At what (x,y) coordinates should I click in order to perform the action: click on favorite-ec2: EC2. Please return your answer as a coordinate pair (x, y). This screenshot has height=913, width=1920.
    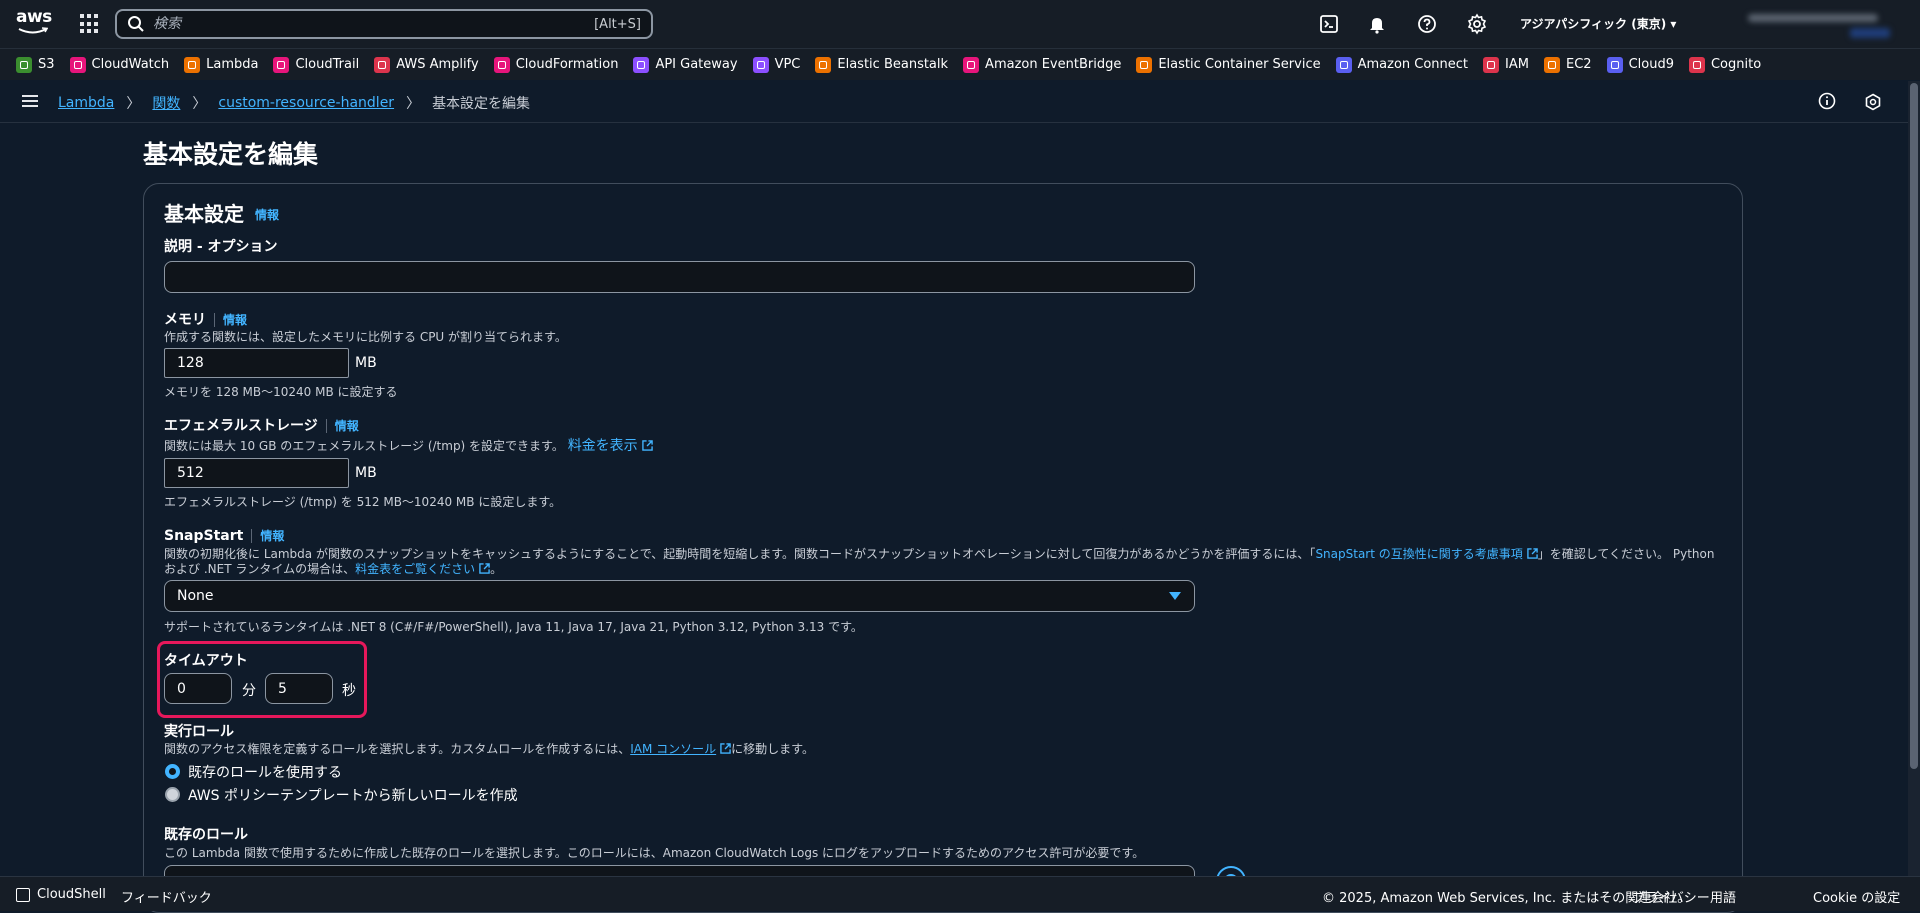
    Looking at the image, I should click on (1568, 64).